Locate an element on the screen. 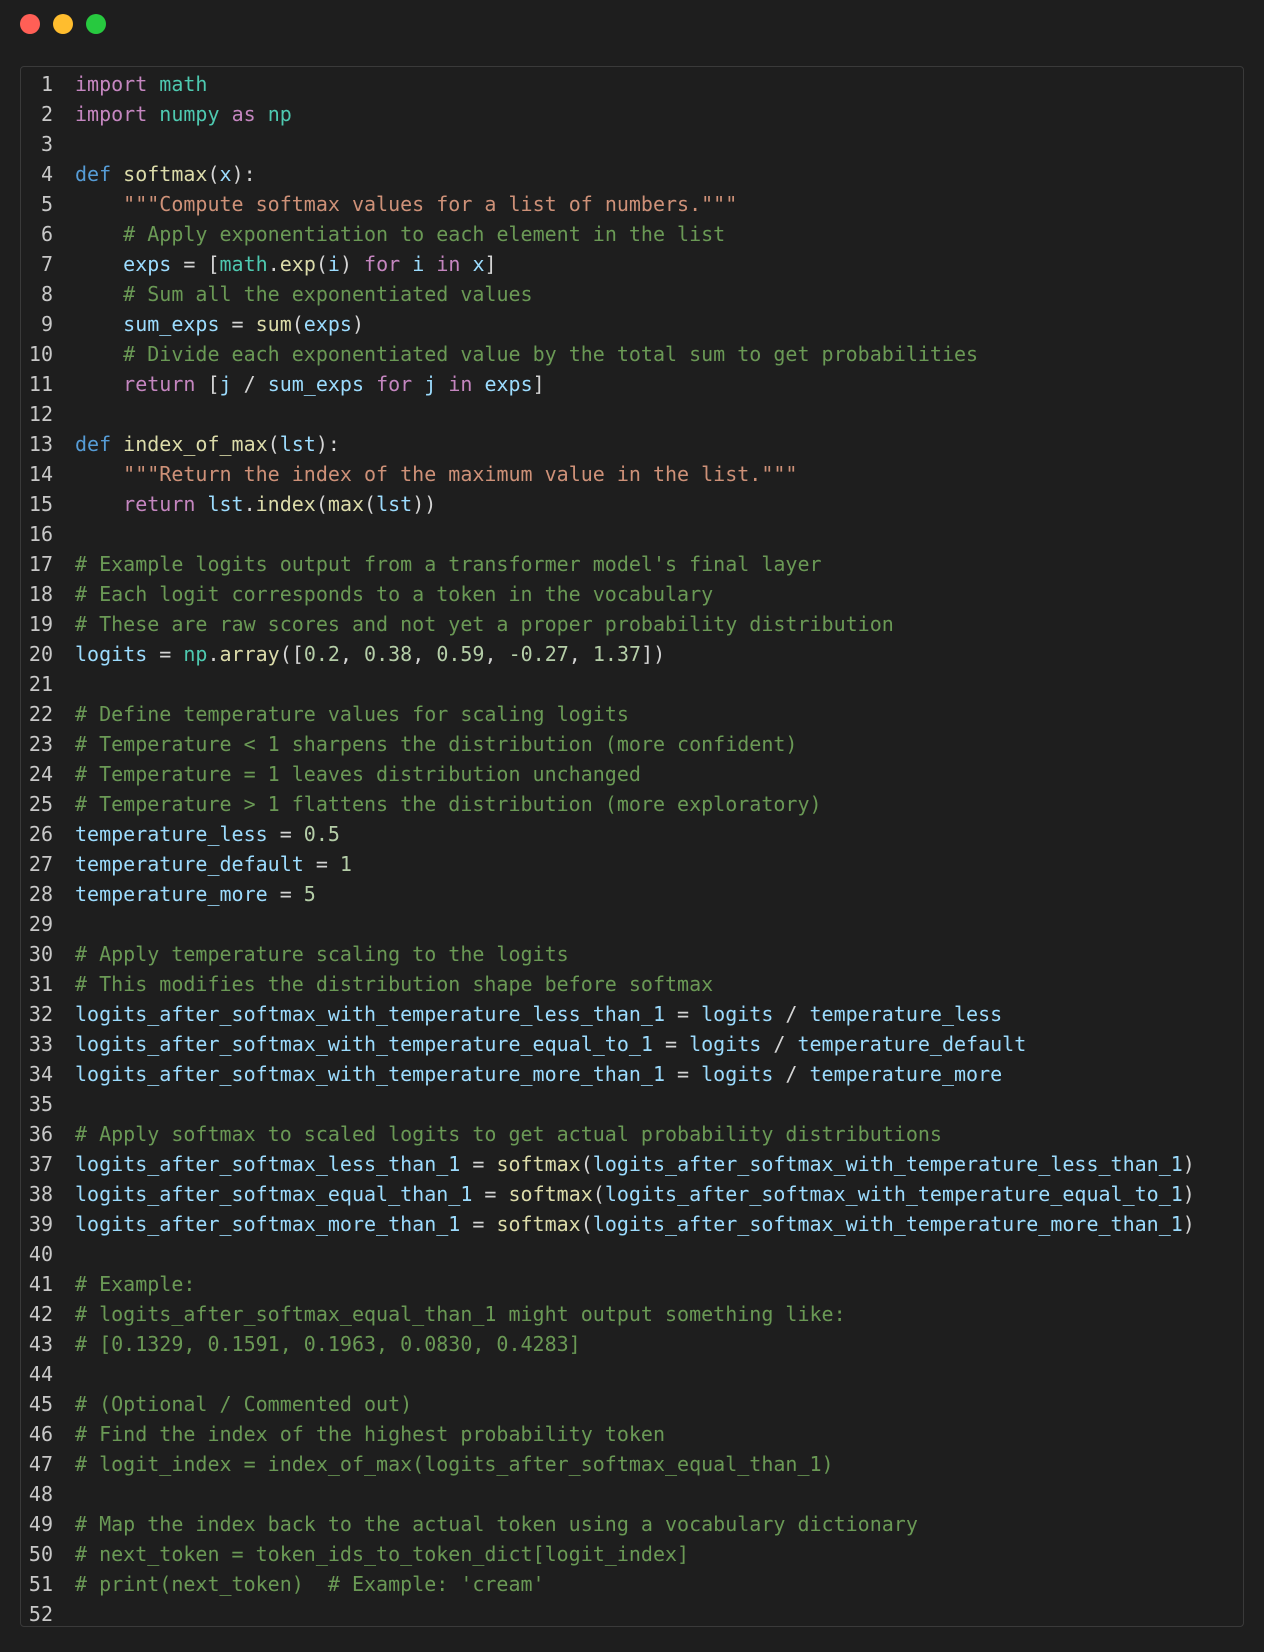  code-line: 1 import math is located at coordinates (632, 84).